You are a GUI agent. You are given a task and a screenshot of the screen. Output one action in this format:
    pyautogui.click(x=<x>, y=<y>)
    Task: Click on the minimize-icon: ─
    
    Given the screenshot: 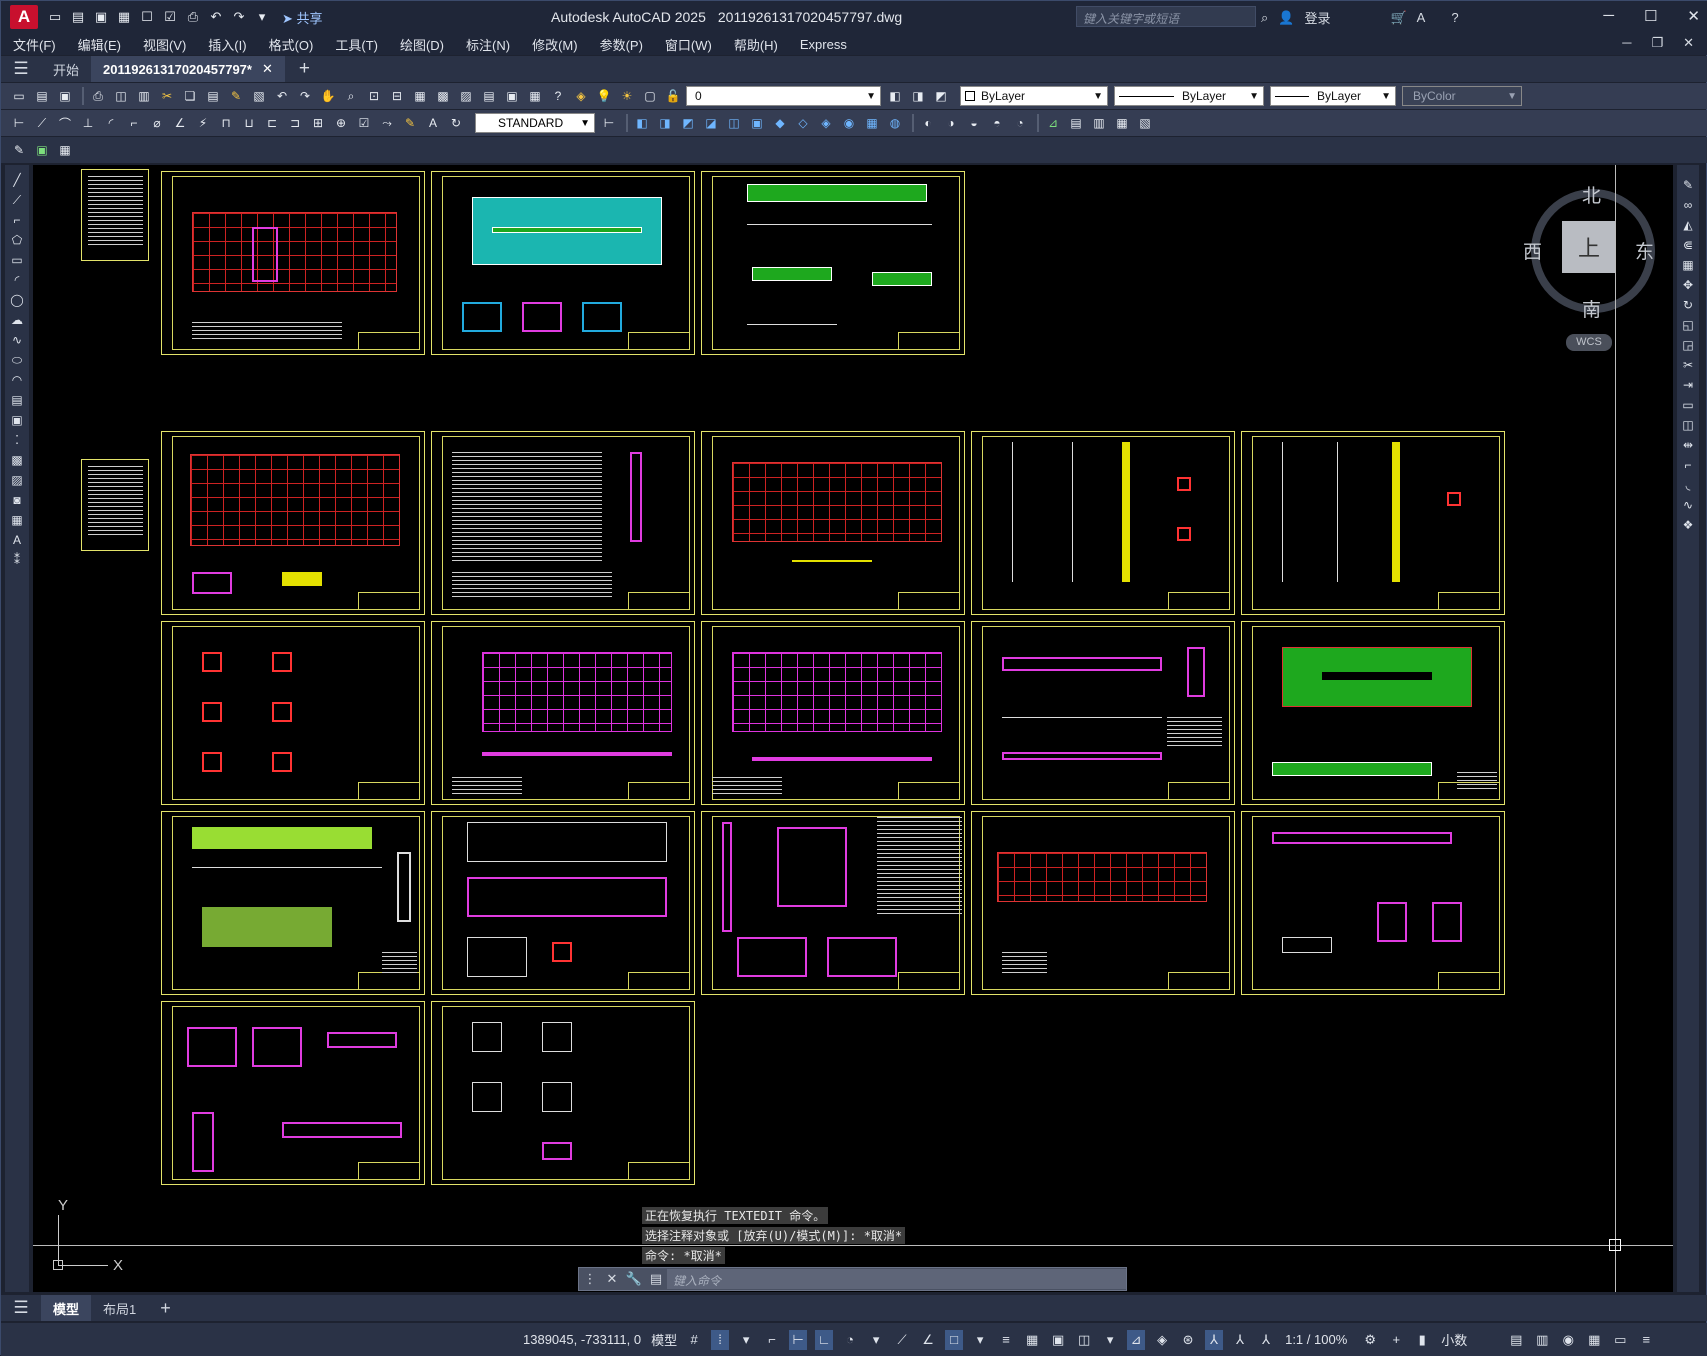 What is the action you would take?
    pyautogui.click(x=1608, y=16)
    